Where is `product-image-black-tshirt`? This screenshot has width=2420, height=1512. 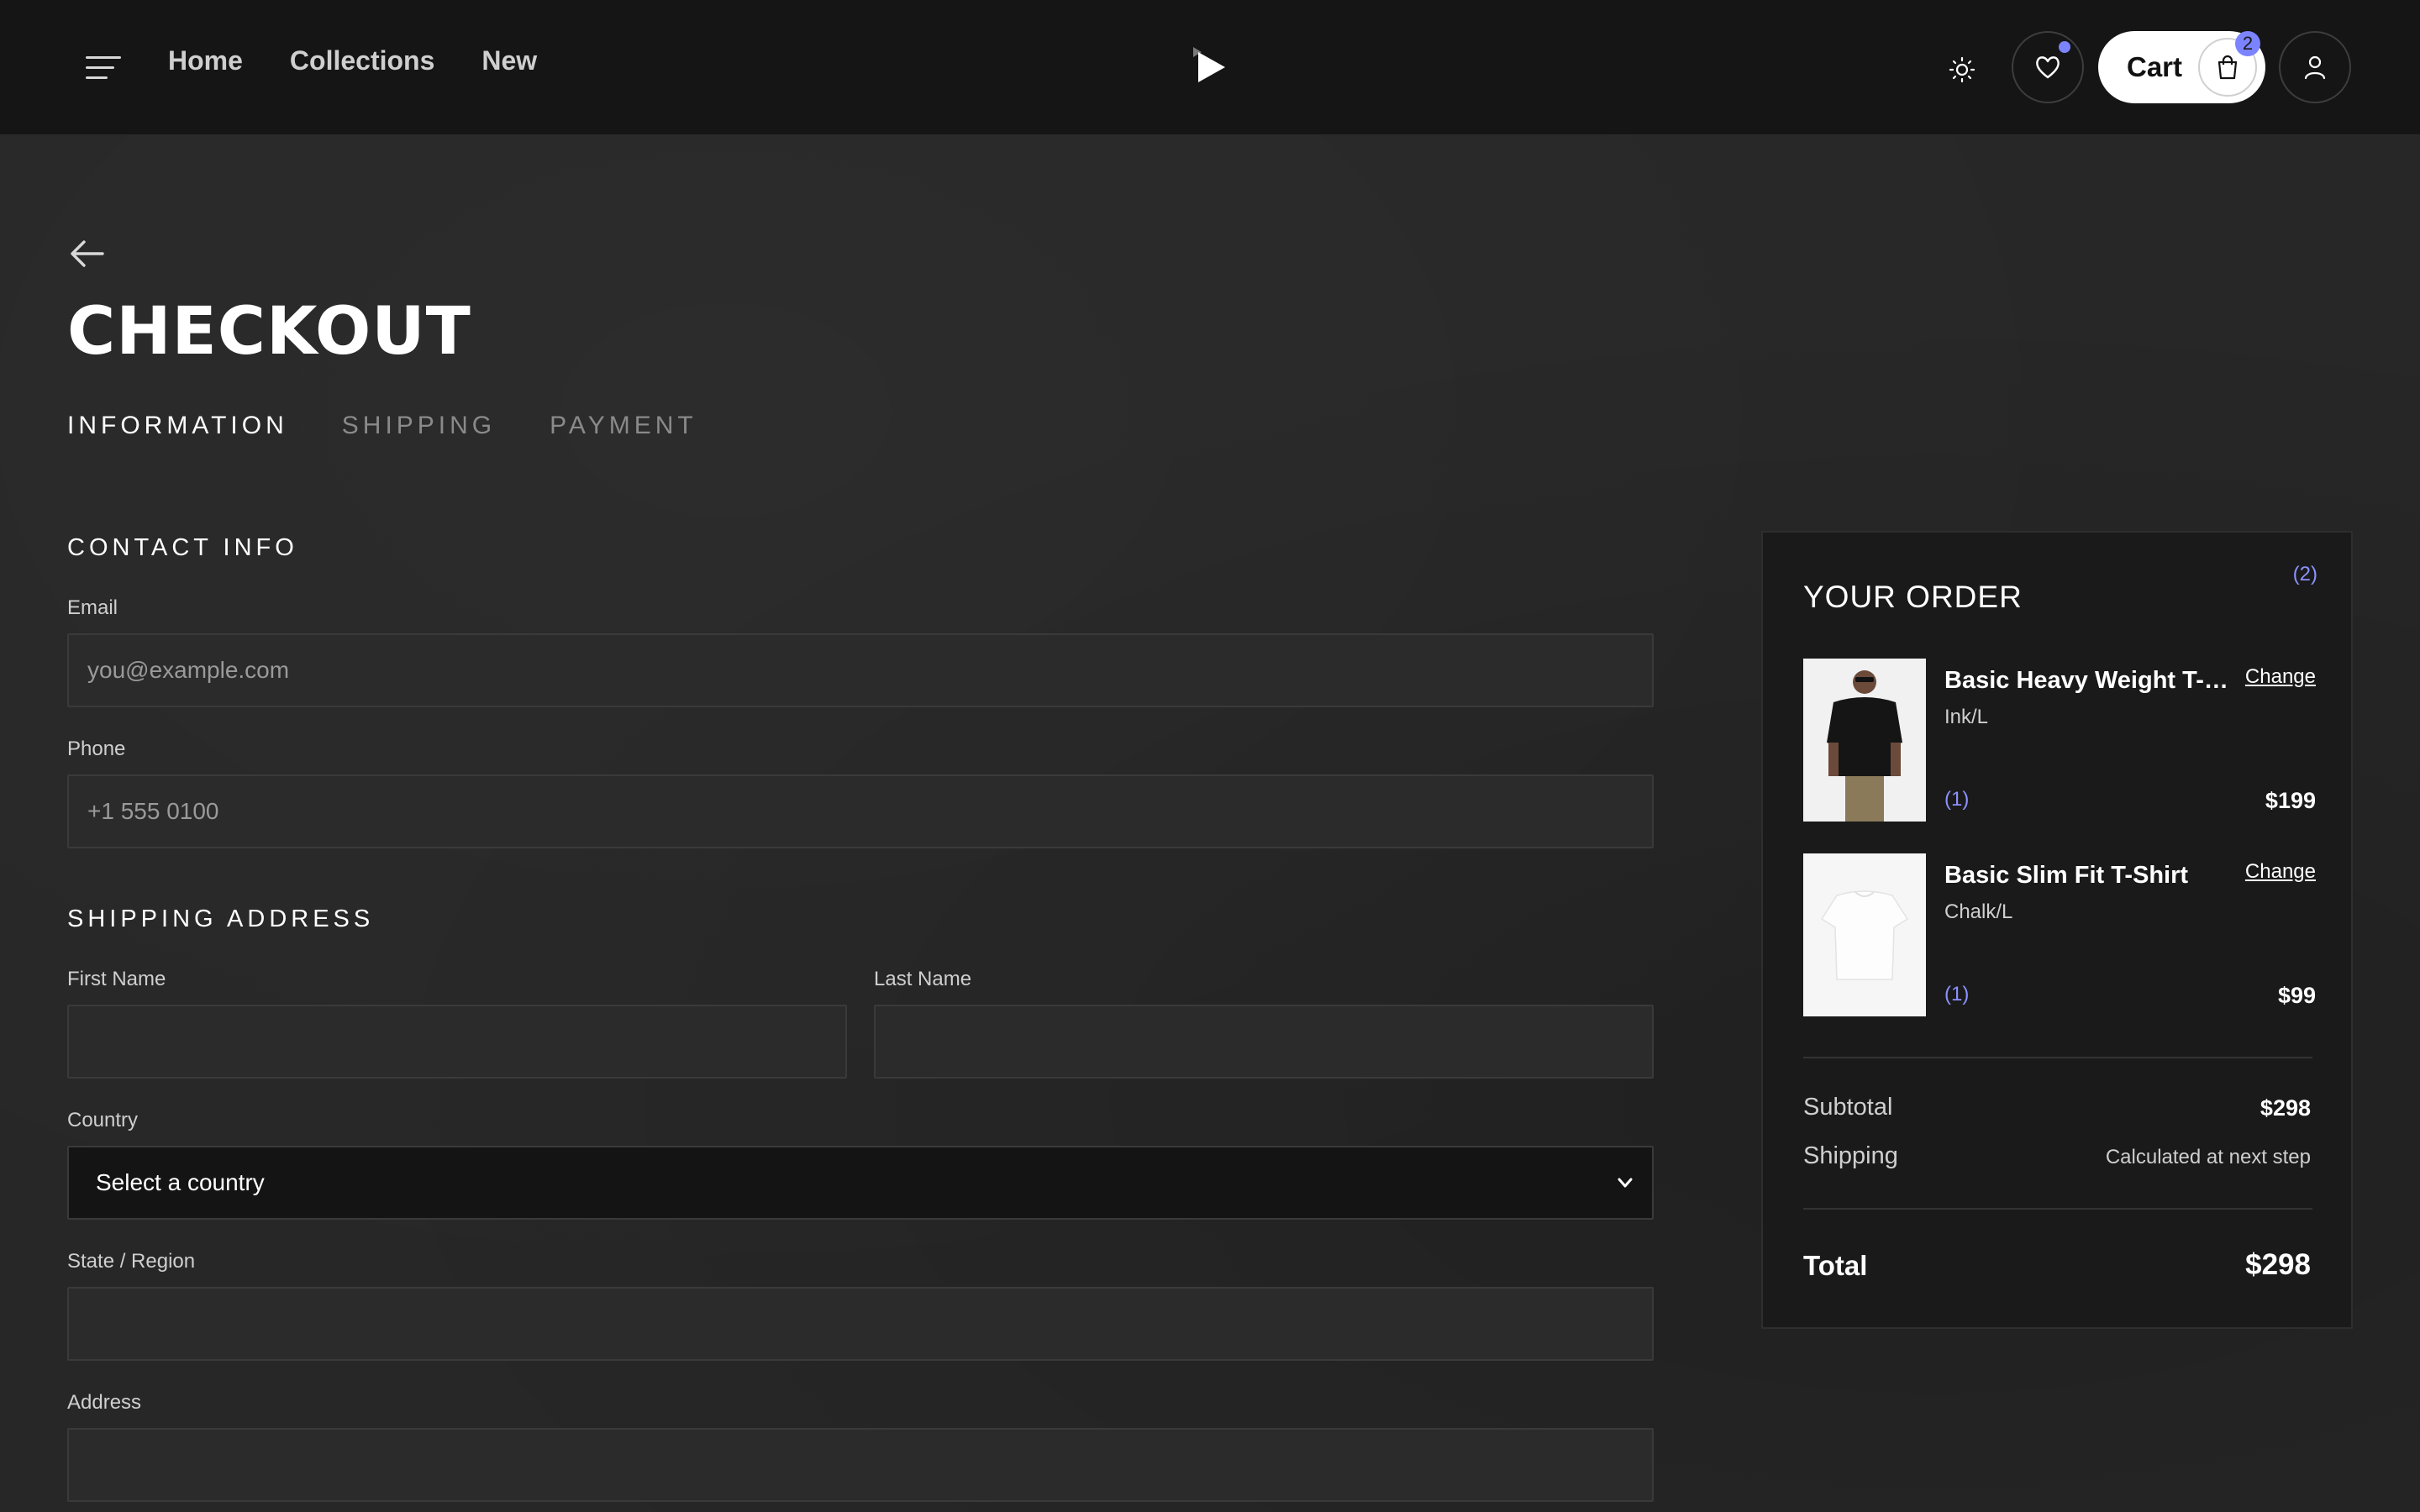 product-image-black-tshirt is located at coordinates (1864, 740).